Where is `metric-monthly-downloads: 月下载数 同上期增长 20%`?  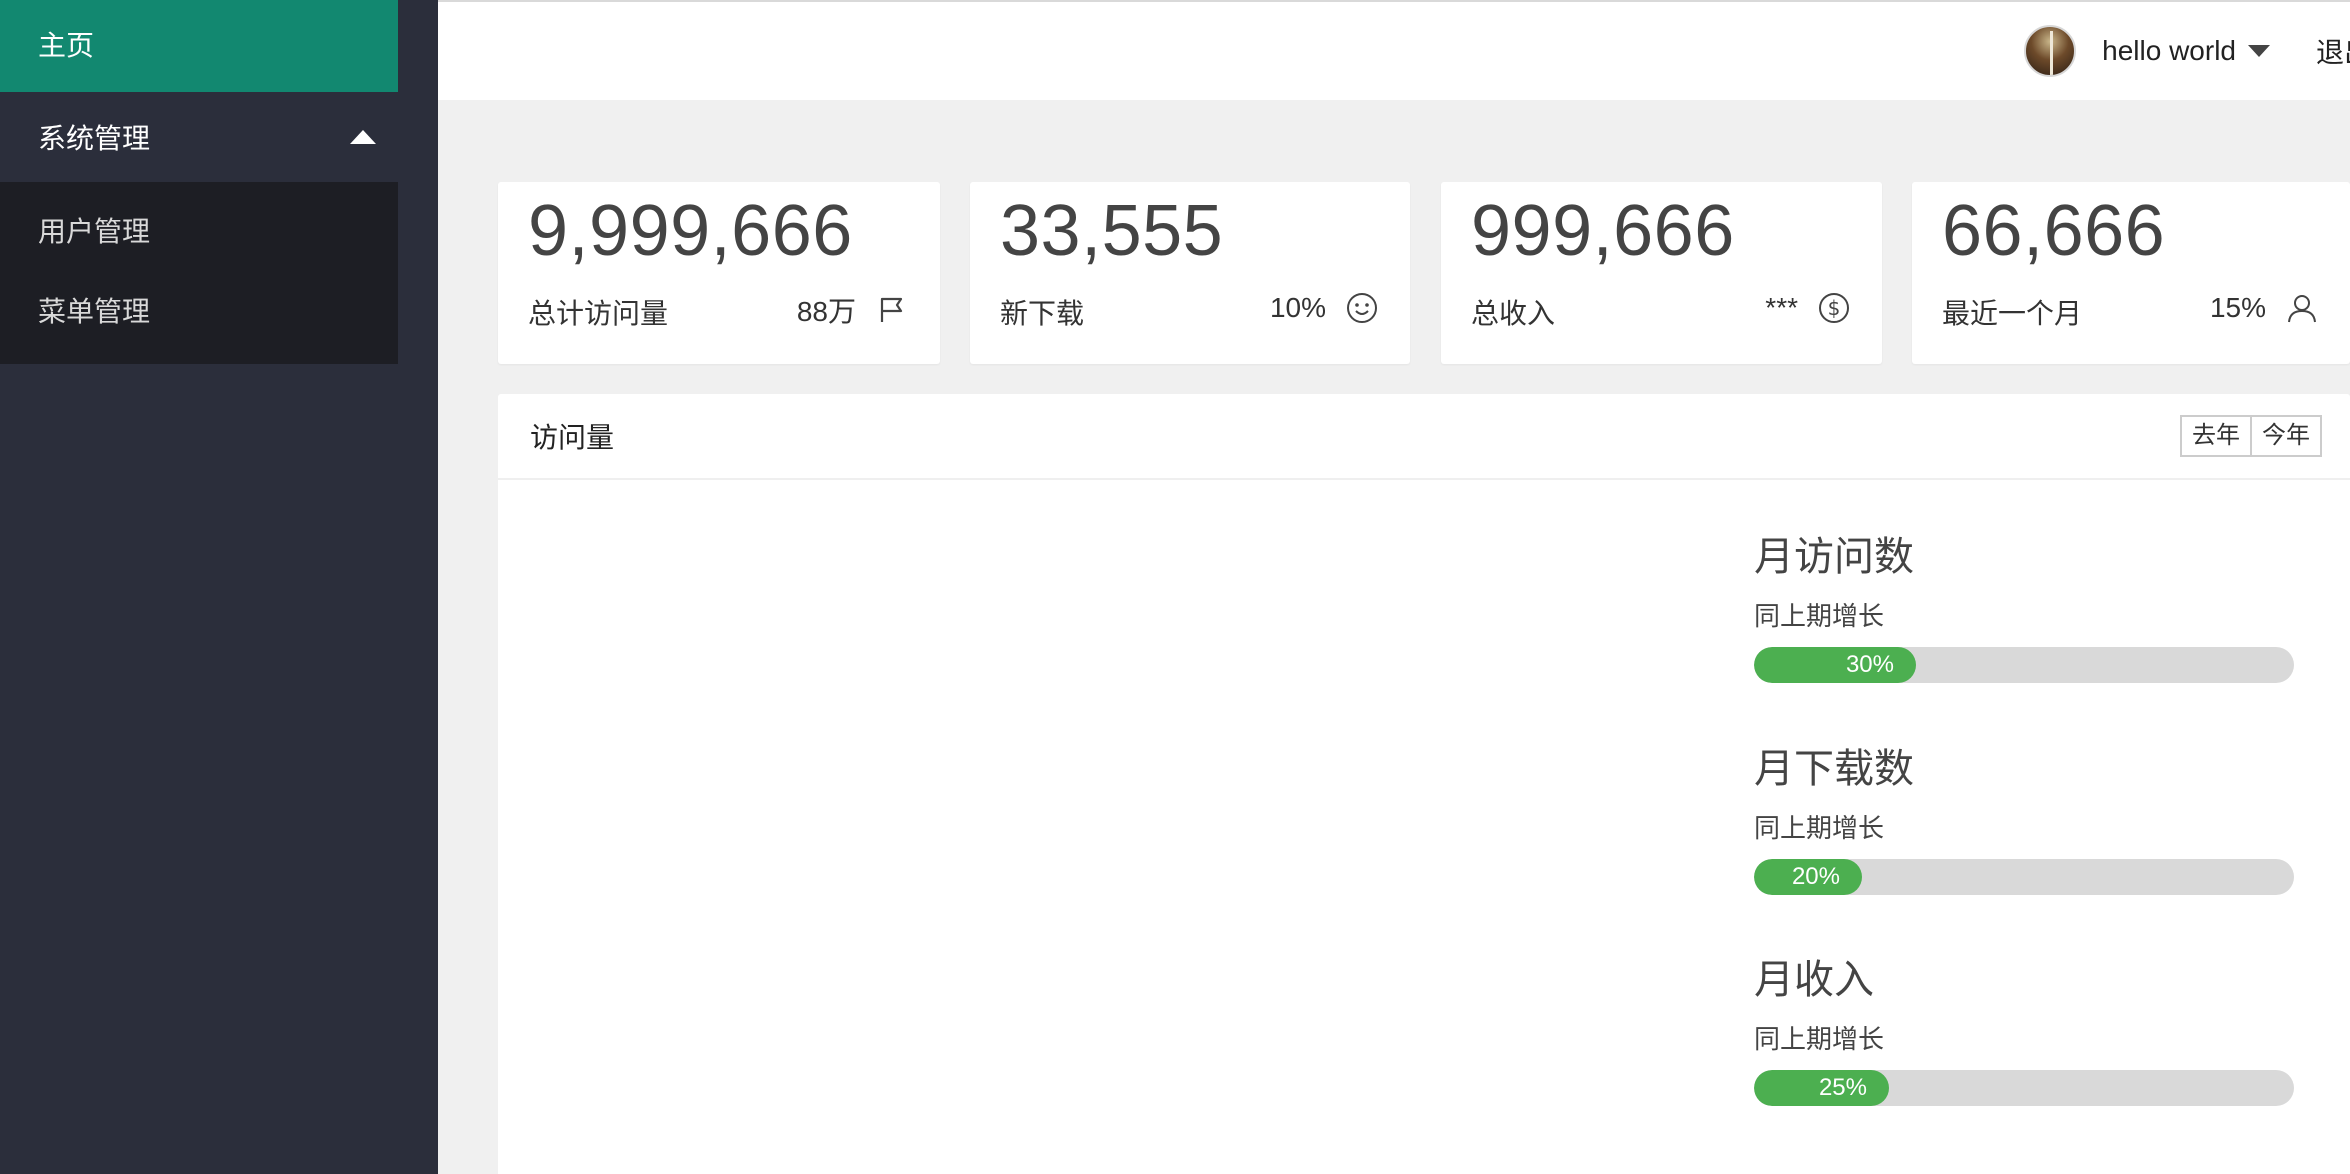
metric-monthly-downloads: 月下载数 同上期增长 20% is located at coordinates (2024, 815).